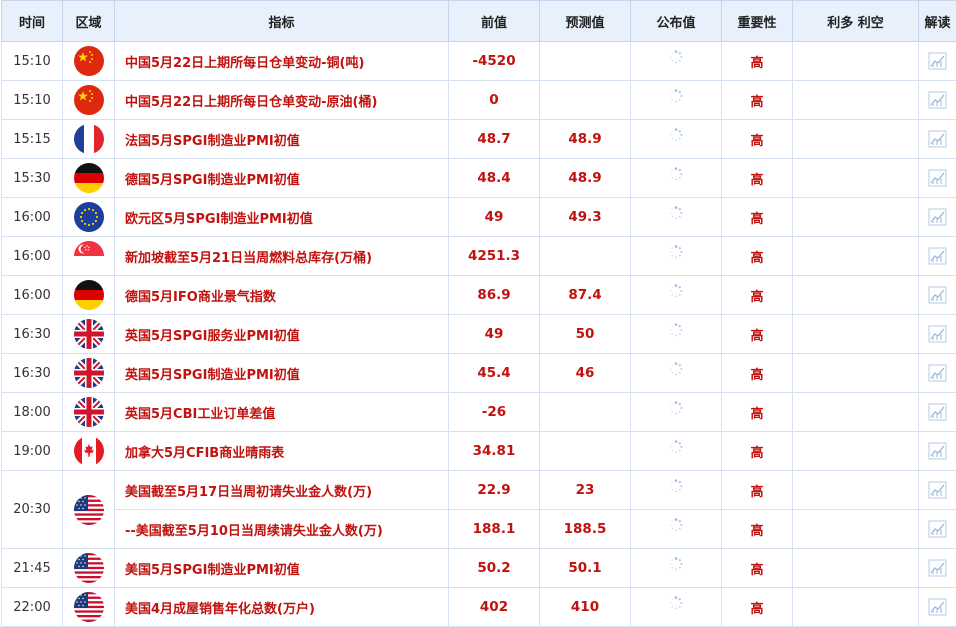  Describe the element at coordinates (494, 373) in the screenshot. I see `previous-value: 45.4` at that location.